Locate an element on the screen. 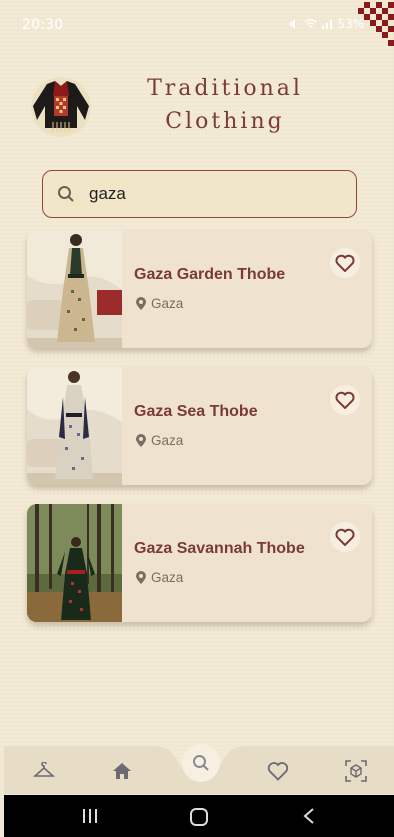  result-card: Gaza Savannah Thobe Gaza is located at coordinates (199, 563).